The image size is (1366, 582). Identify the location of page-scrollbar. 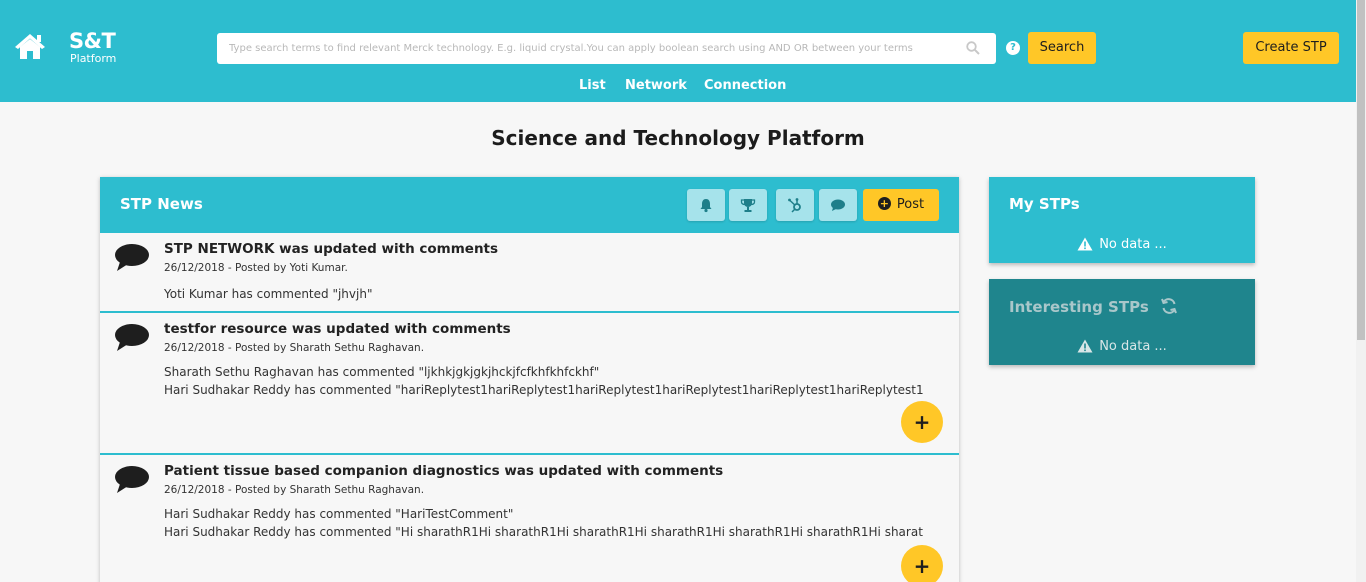
(1361, 291).